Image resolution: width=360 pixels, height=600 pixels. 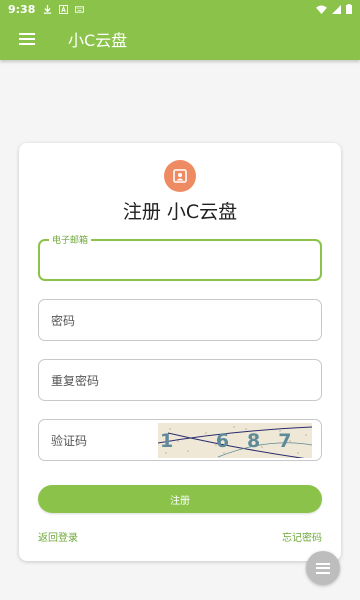 What do you see at coordinates (75, 380) in the screenshot?
I see `confirm-password-placeholder: 重复密码` at bounding box center [75, 380].